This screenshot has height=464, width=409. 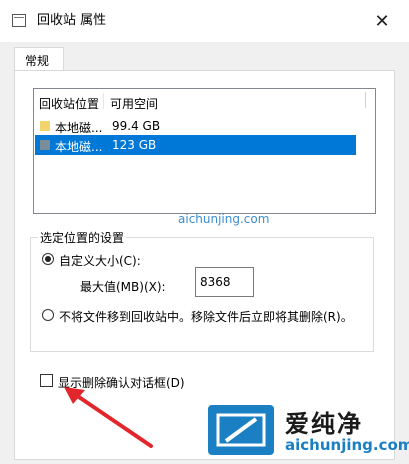 I want to click on no-move-radio, so click(x=48, y=315).